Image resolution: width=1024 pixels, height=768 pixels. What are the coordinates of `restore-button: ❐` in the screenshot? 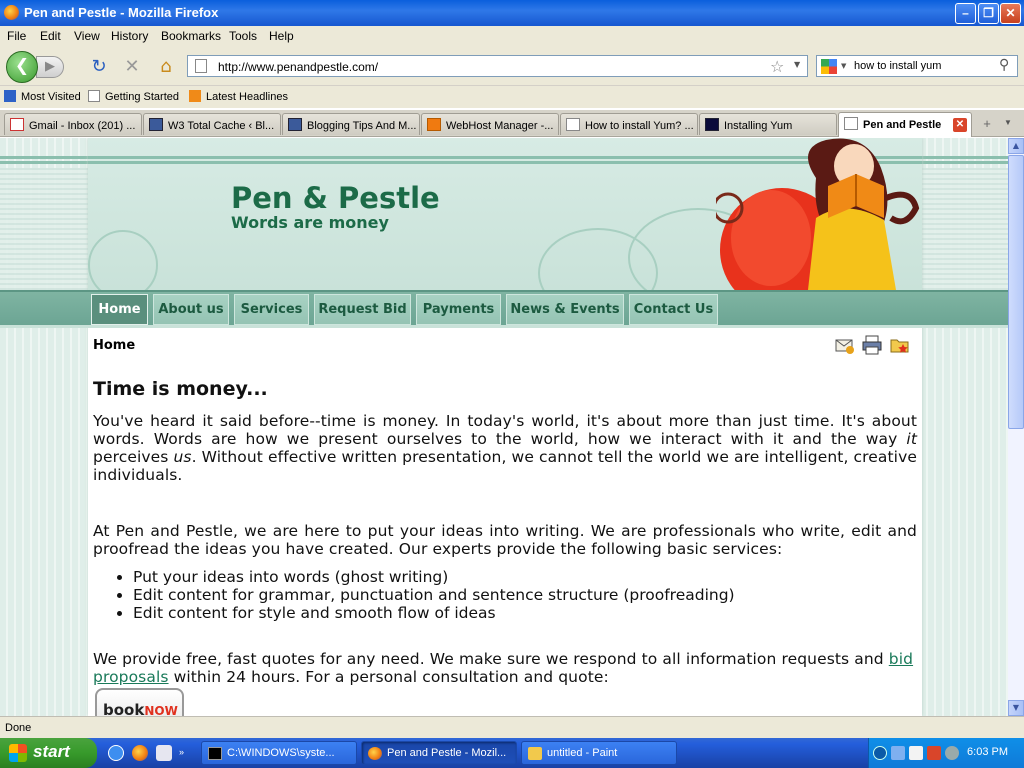 It's located at (988, 13).